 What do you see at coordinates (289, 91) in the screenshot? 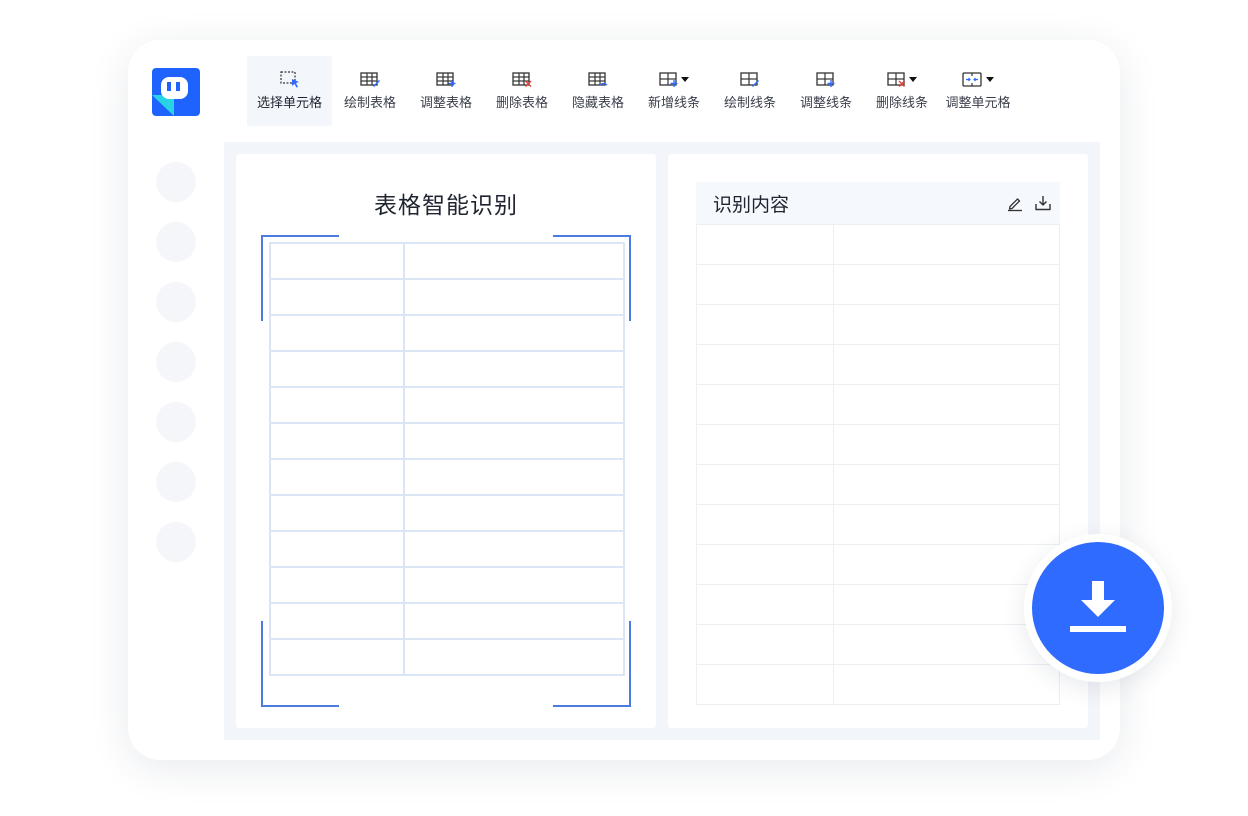
I see `tool-select-cell: 选择单元格` at bounding box center [289, 91].